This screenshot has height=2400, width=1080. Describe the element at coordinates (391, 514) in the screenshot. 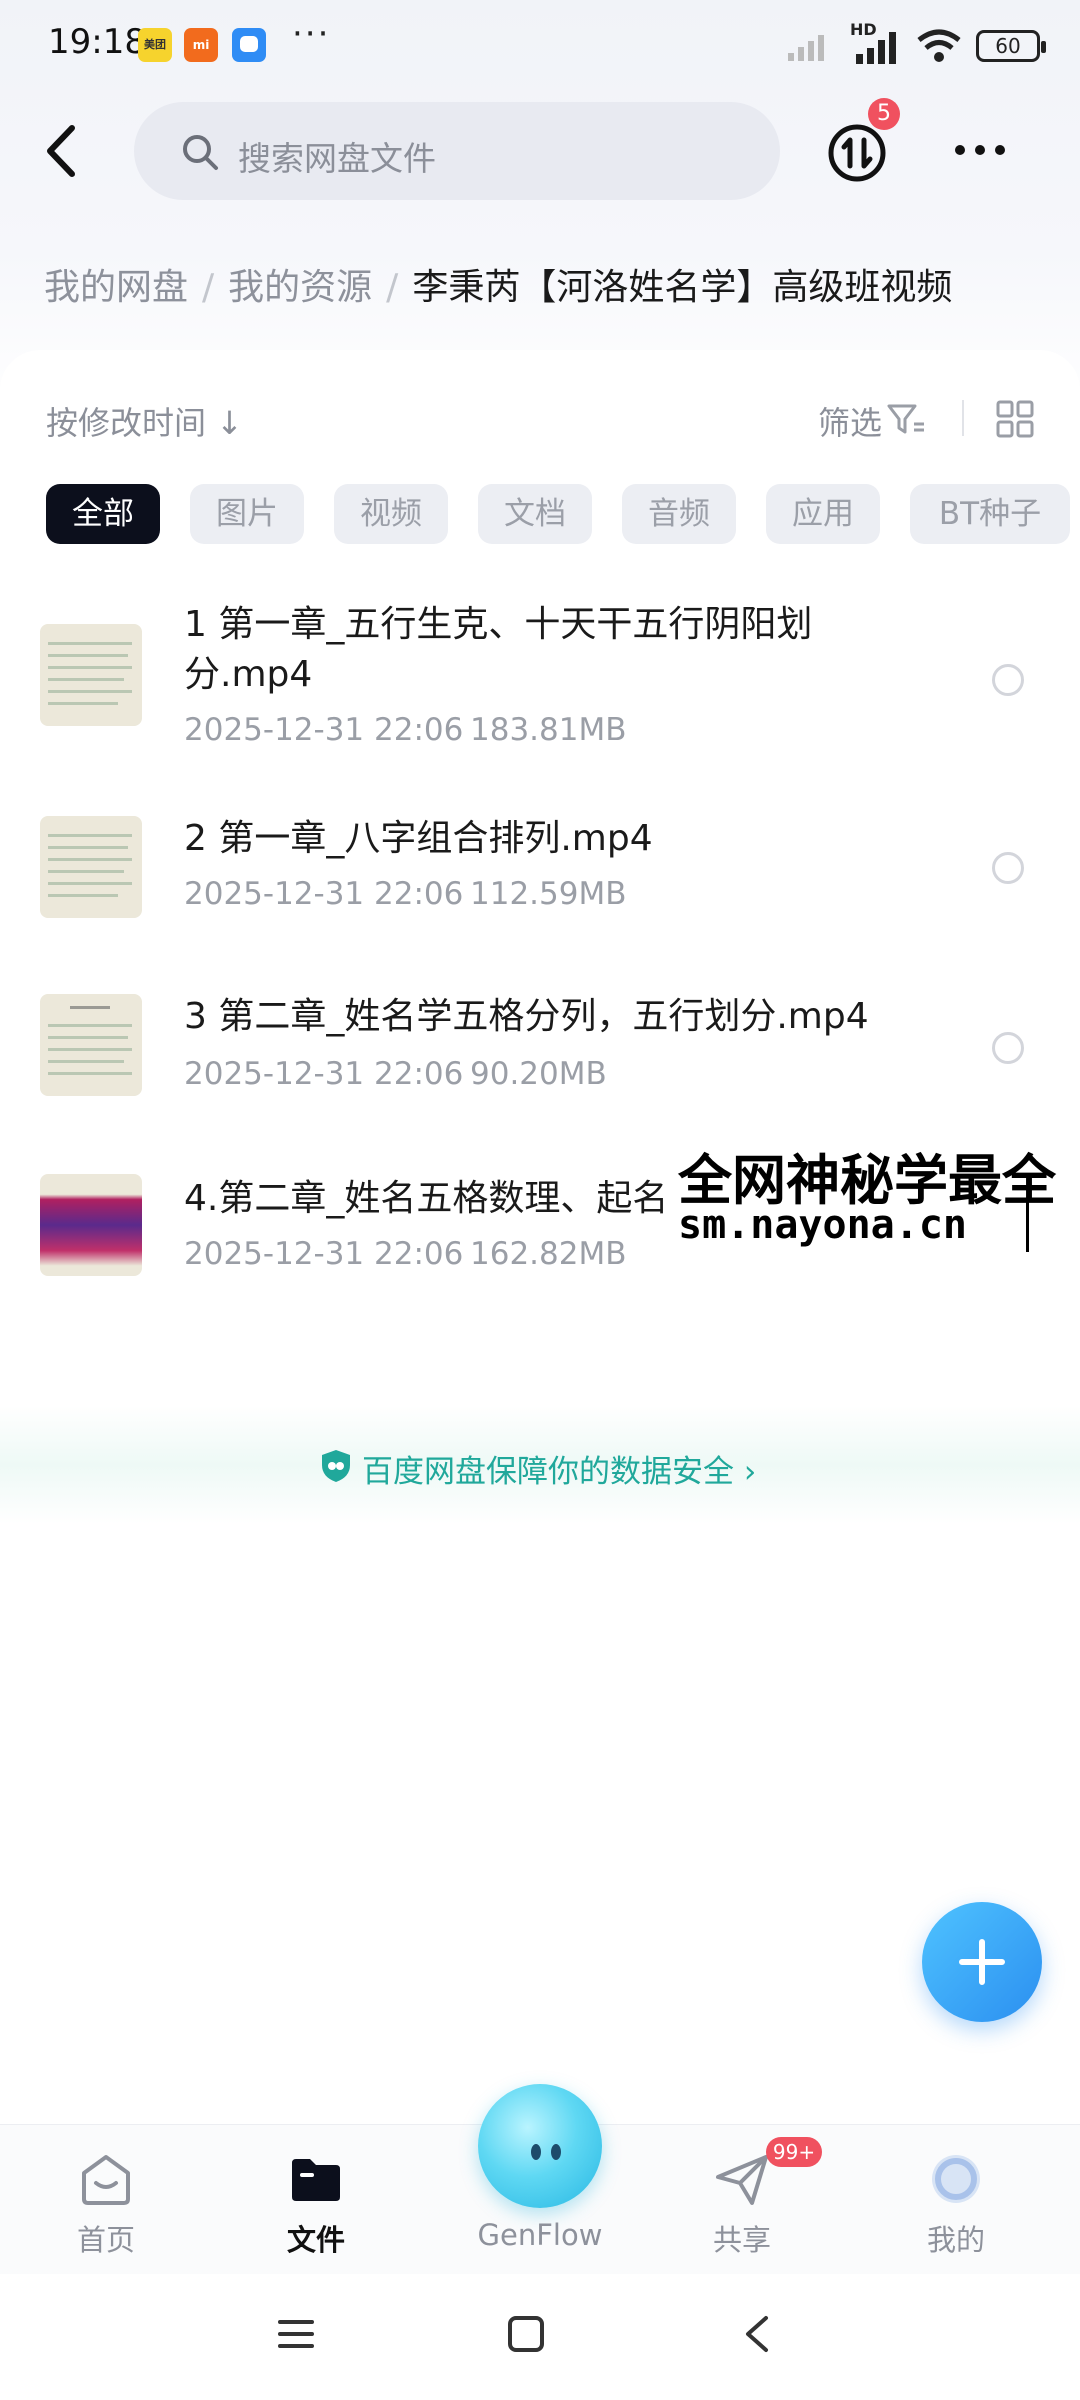

I see `tab-videos: 视频` at that location.